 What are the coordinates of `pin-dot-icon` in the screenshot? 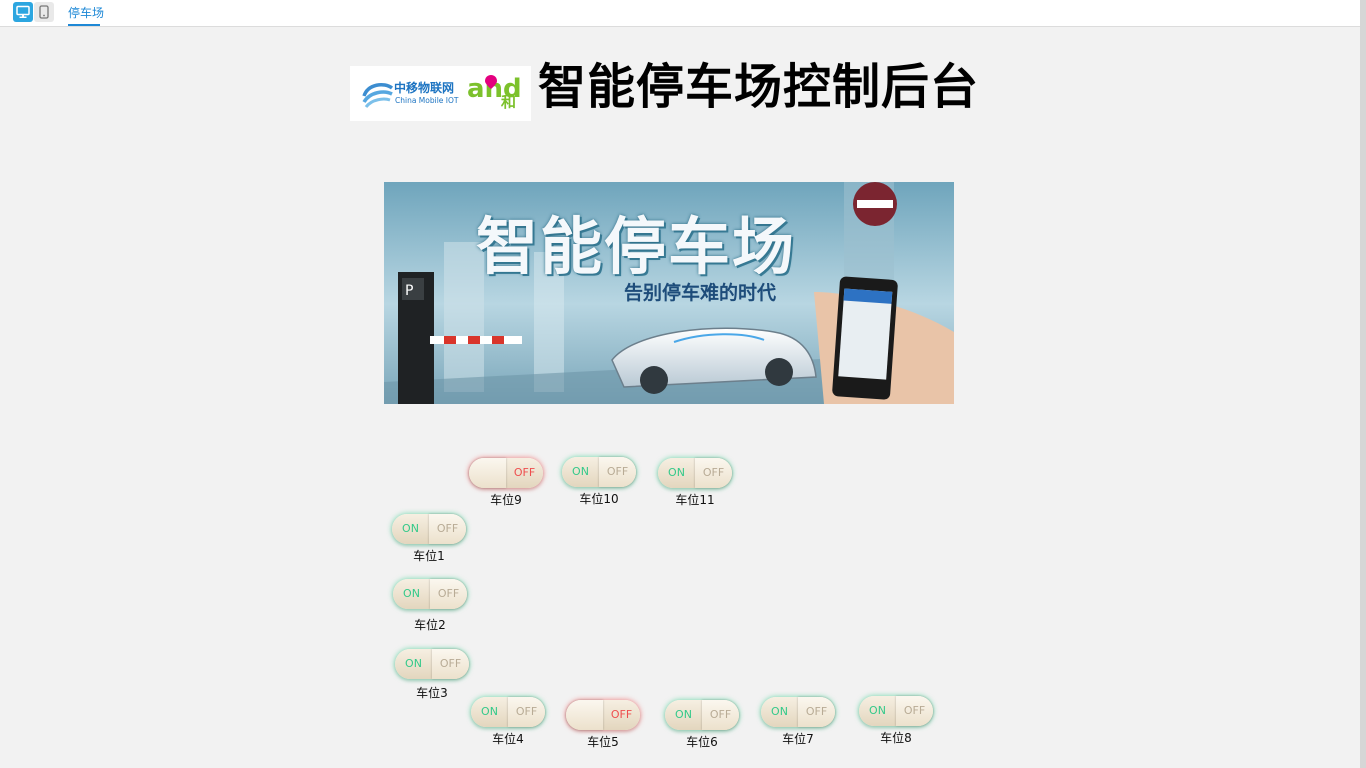 It's located at (491, 82).